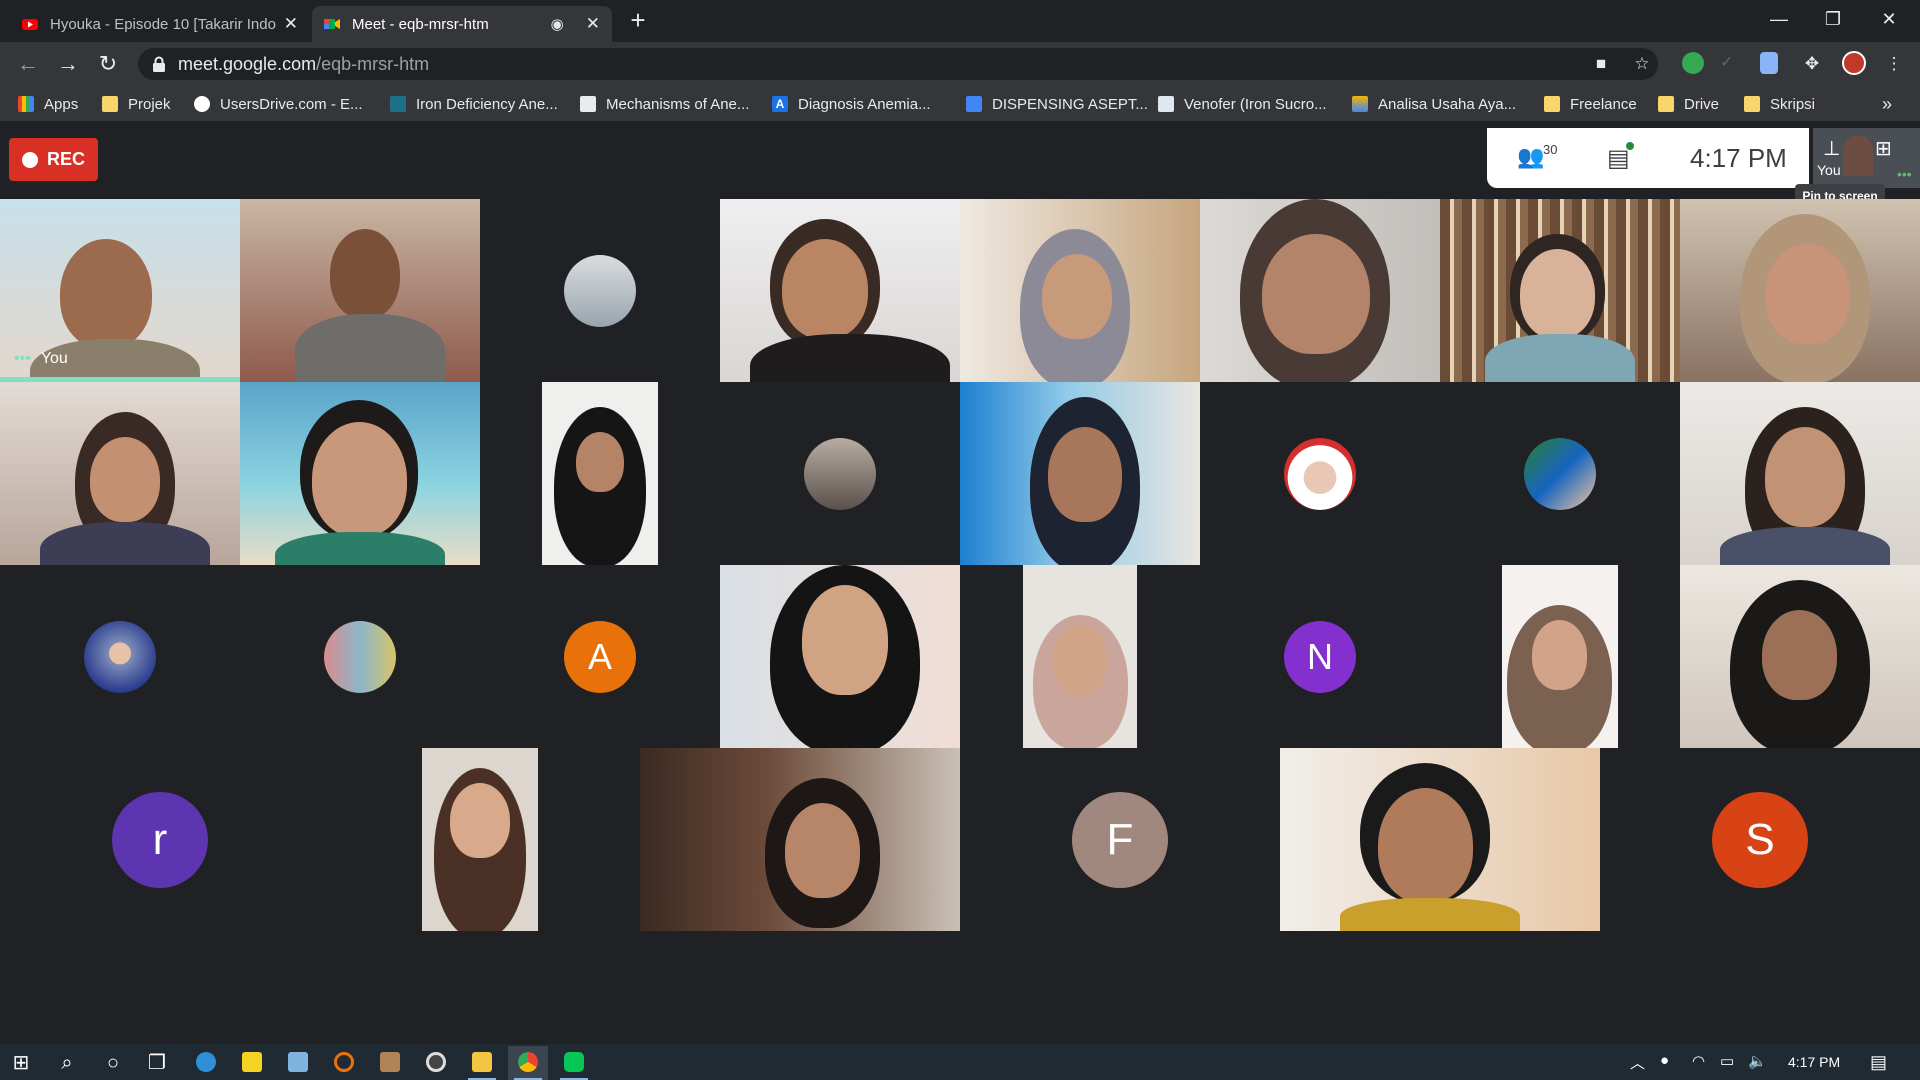  Describe the element at coordinates (1731, 63) in the screenshot. I see `checkmark-extension-icon: ✓` at that location.